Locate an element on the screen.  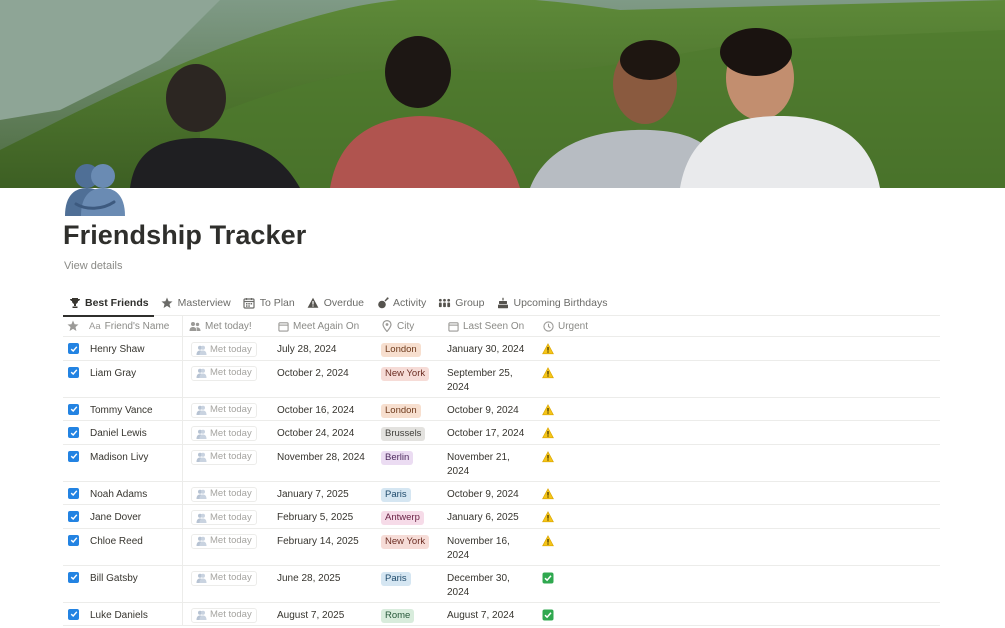
last-seen-date: January 6, 2025 is located at coordinates (490, 516).